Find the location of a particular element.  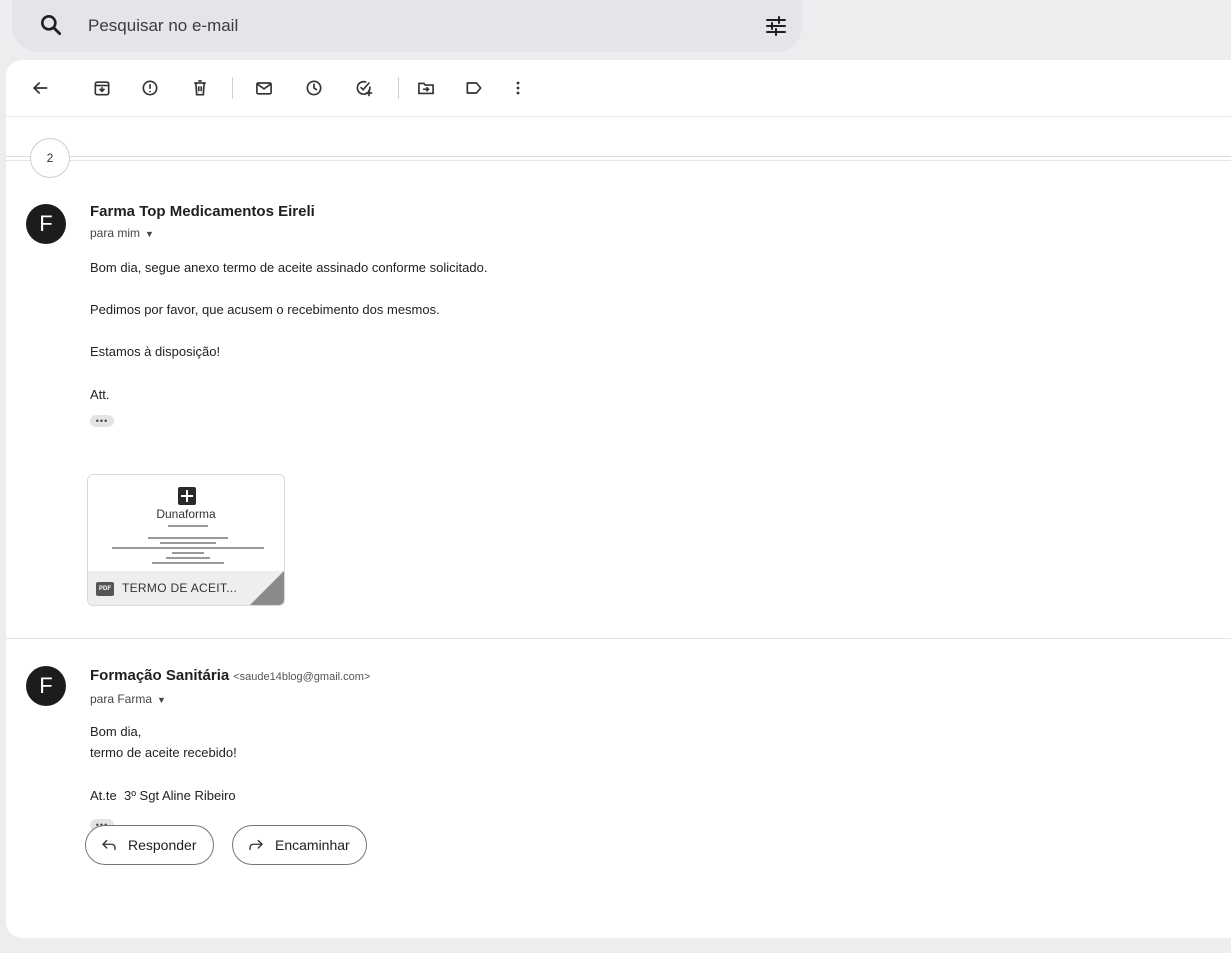

forward-label: Encaminhar is located at coordinates (312, 845).